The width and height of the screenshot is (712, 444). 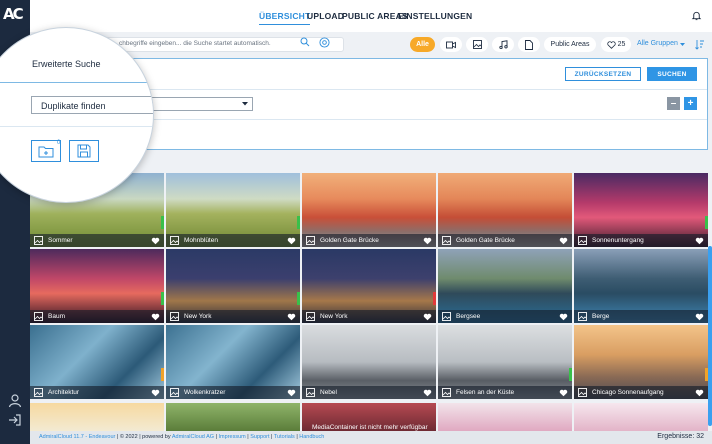 What do you see at coordinates (328, 392) in the screenshot?
I see `tile-title: Nebel` at bounding box center [328, 392].